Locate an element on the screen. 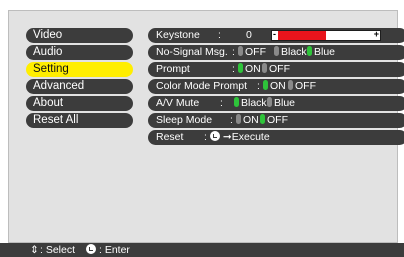  keystone-slider: - + is located at coordinates (326, 35).